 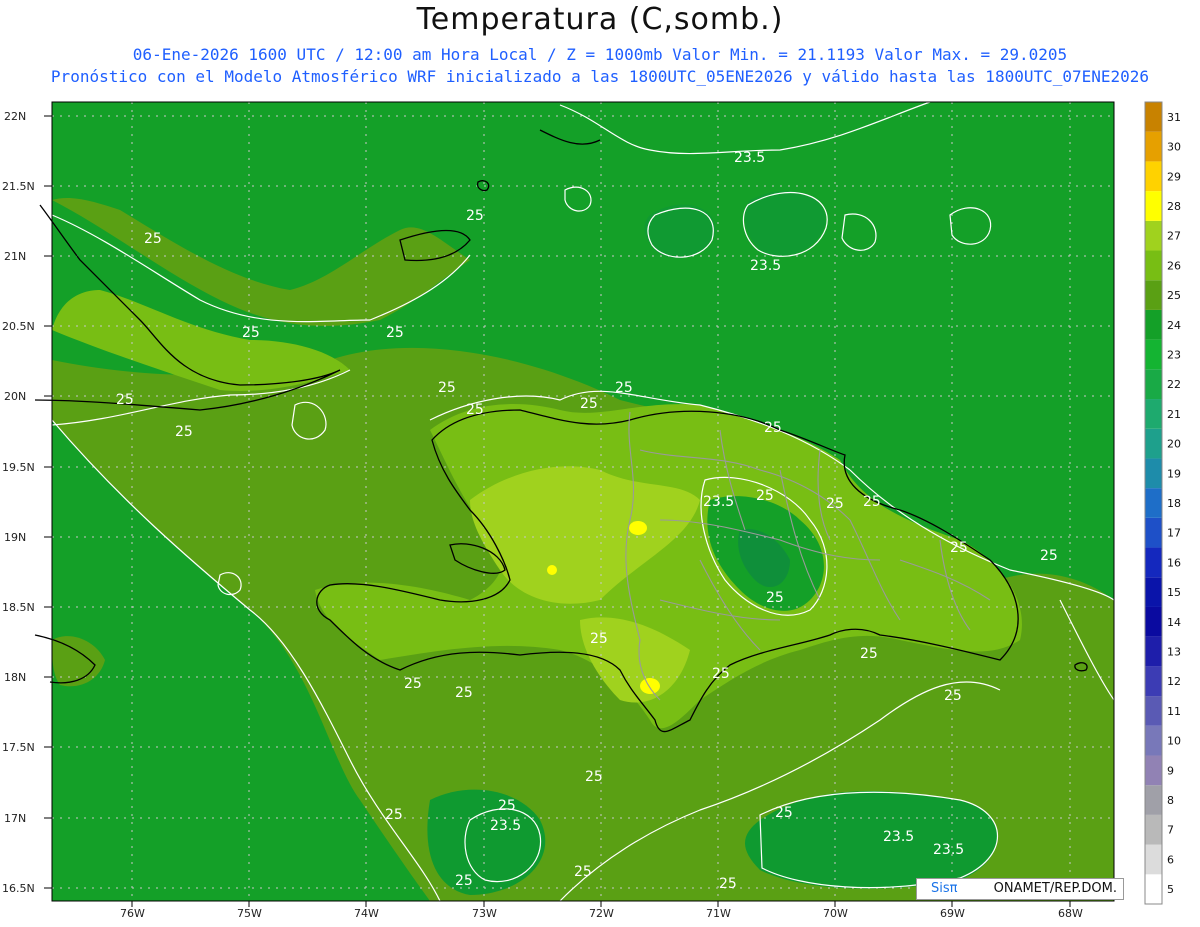 What do you see at coordinates (835, 913) in the screenshot?
I see `lon-label: 70W` at bounding box center [835, 913].